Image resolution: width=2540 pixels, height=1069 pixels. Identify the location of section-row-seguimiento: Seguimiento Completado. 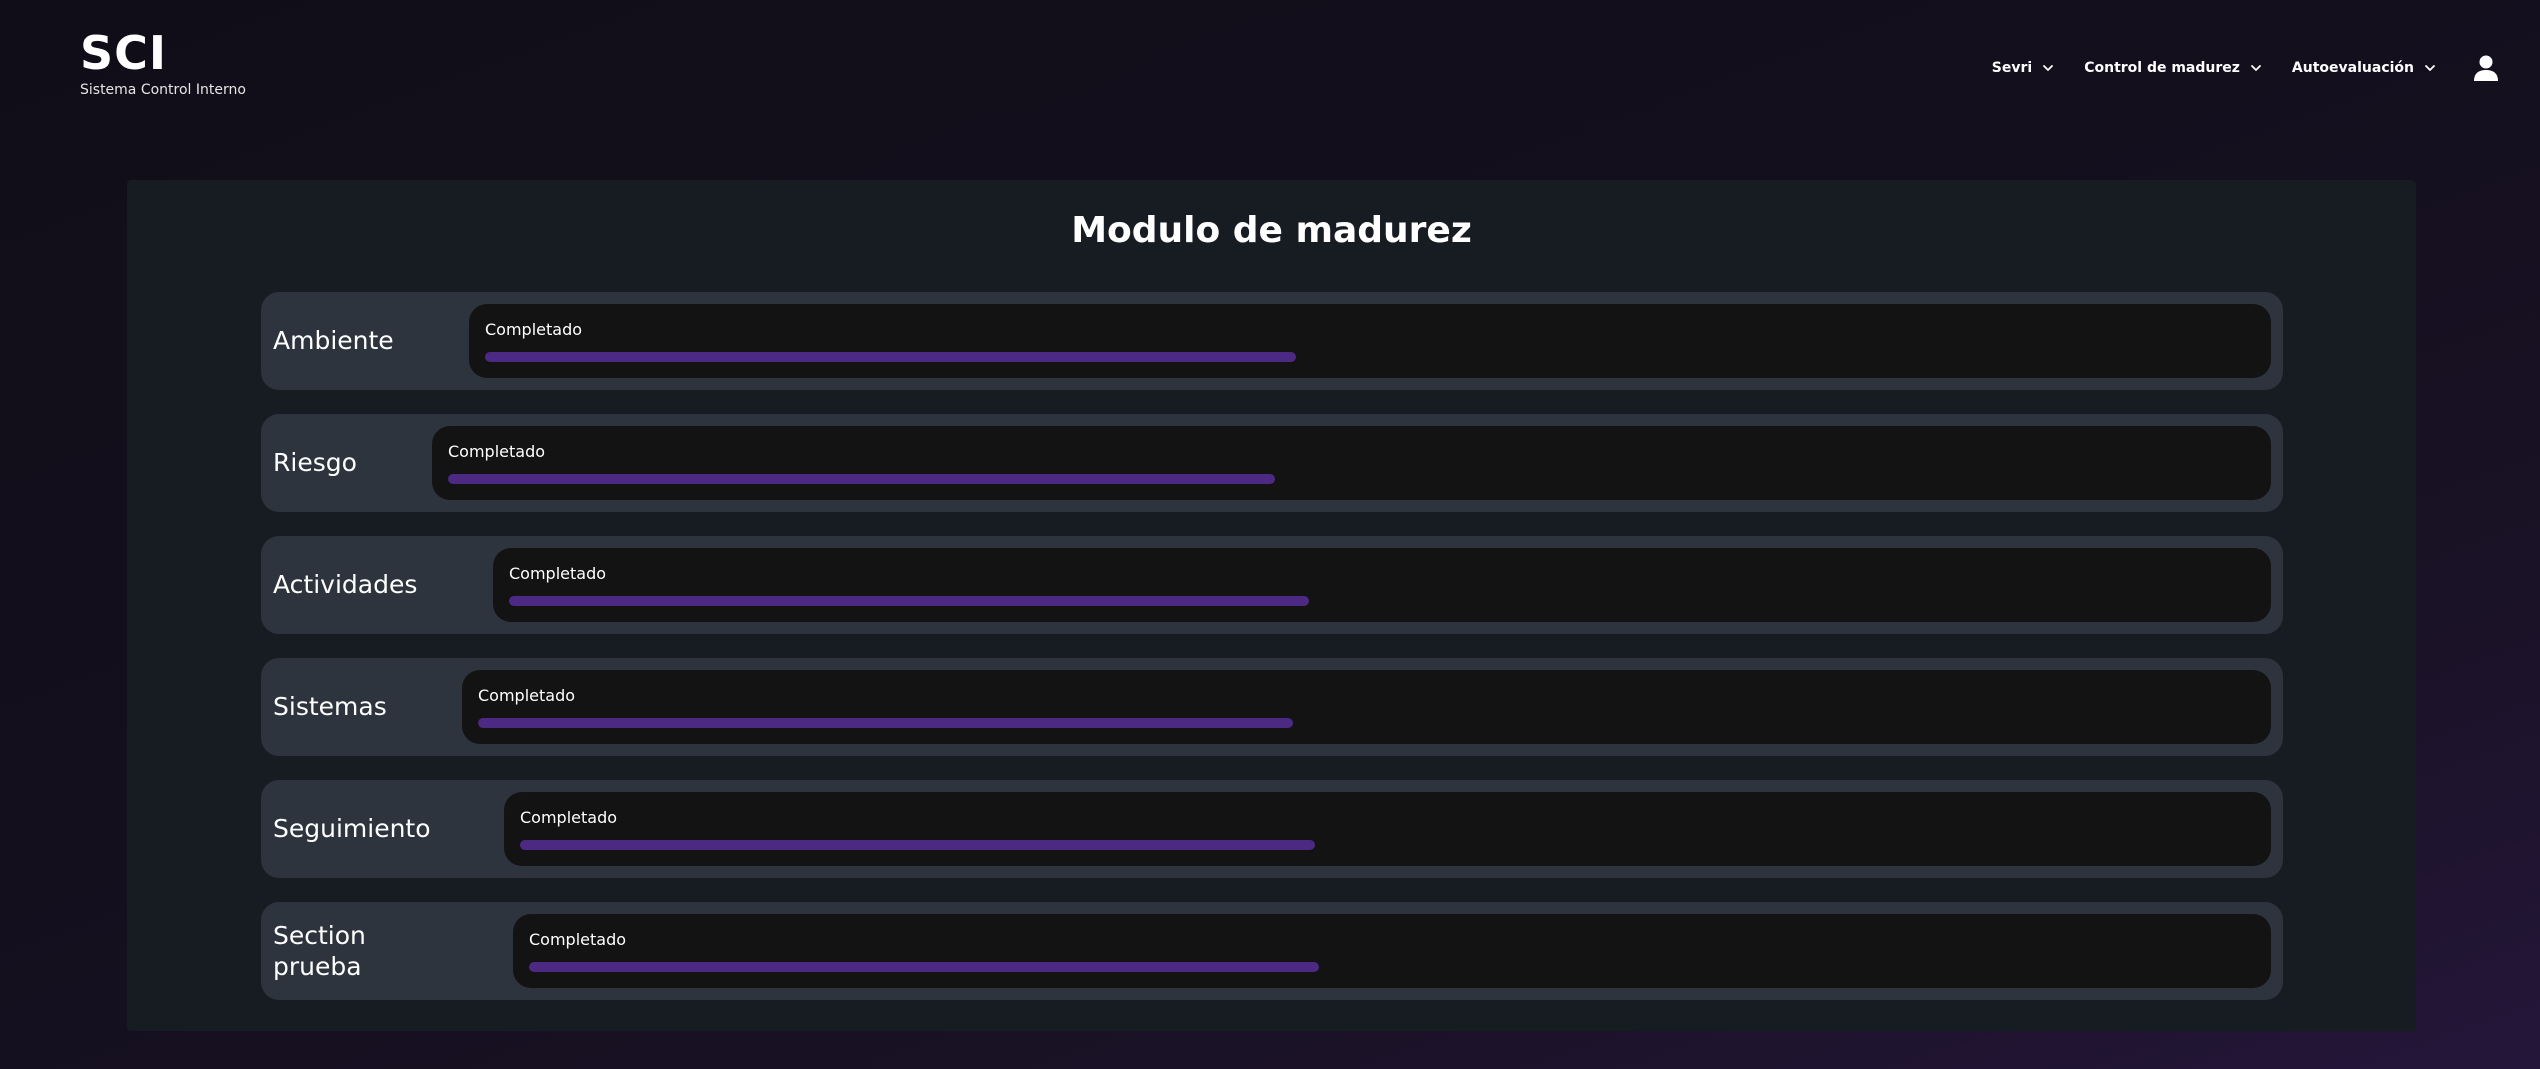
(1272, 829).